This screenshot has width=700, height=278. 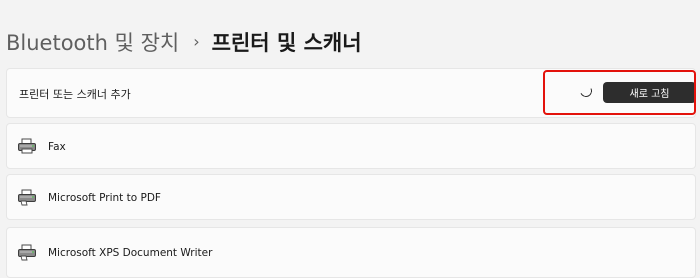 What do you see at coordinates (57, 147) in the screenshot?
I see `device-name: Fax` at bounding box center [57, 147].